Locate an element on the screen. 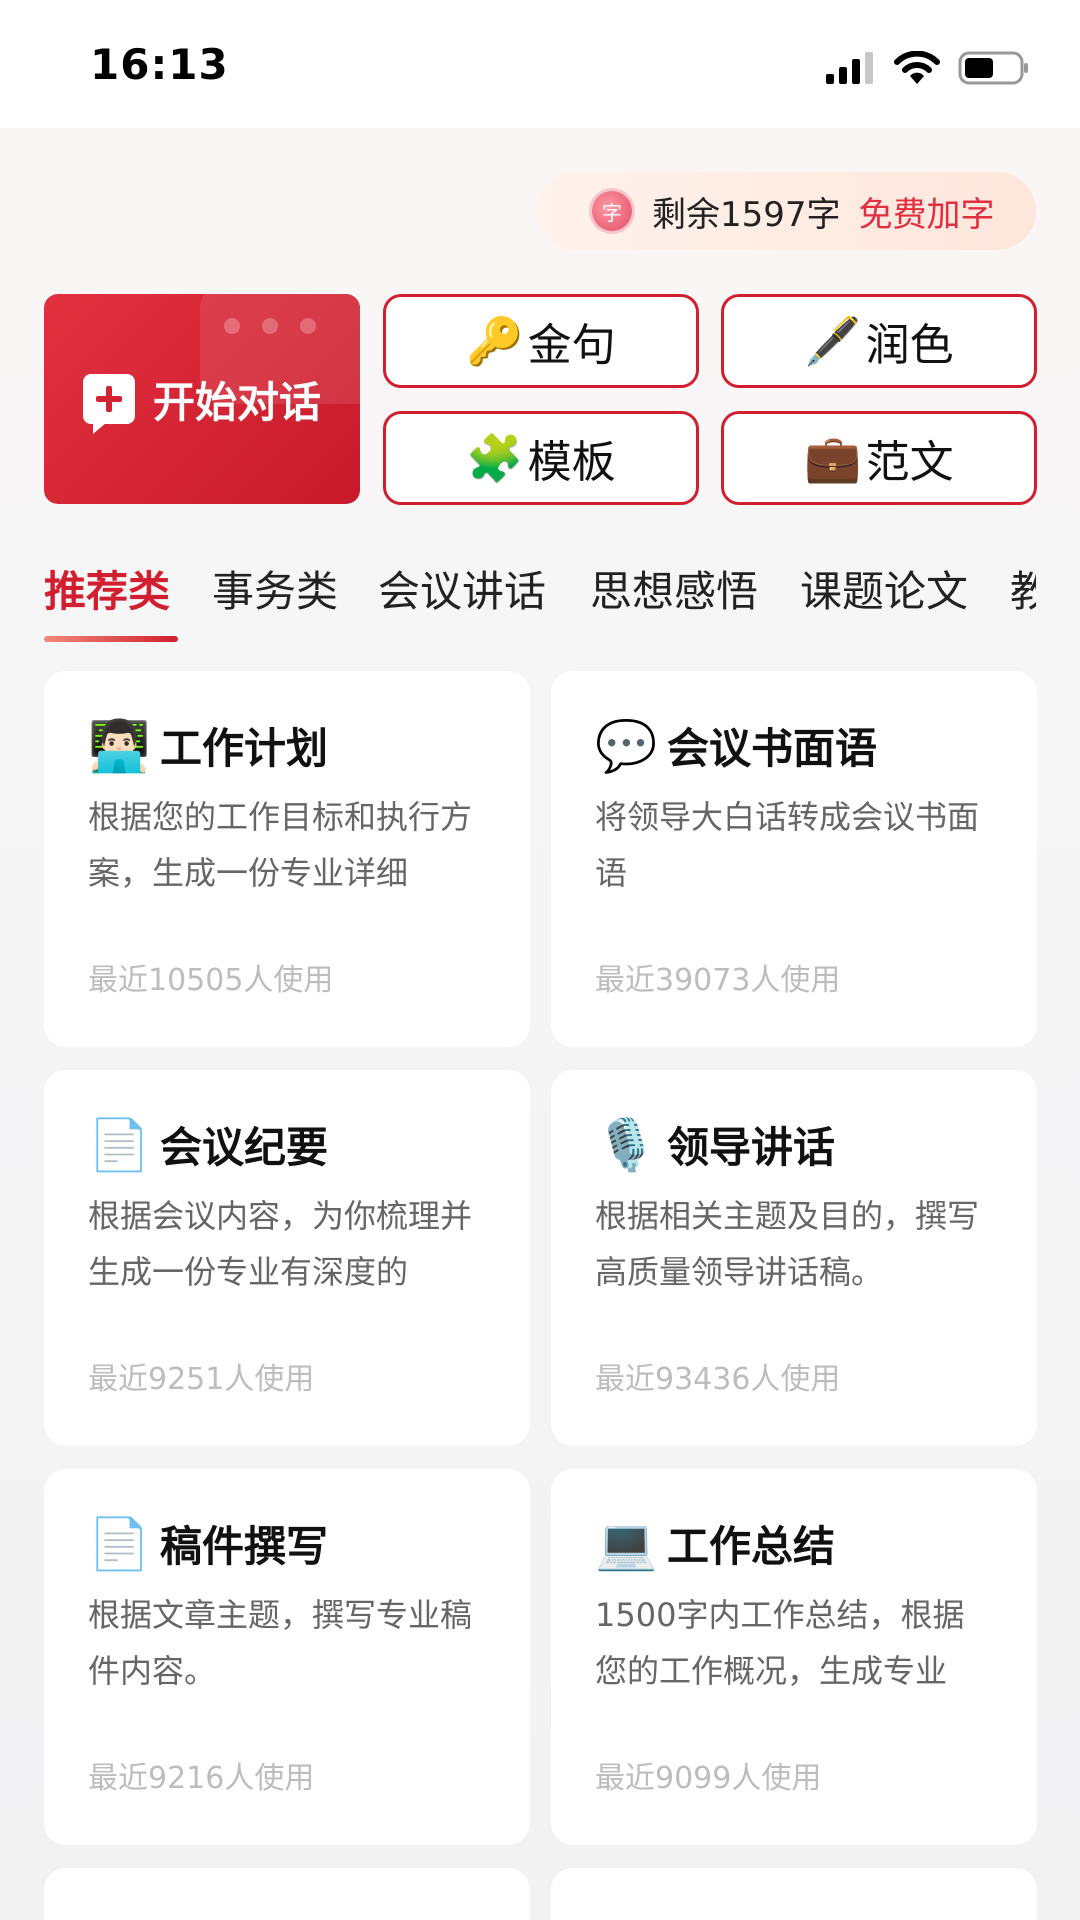  card-title: 稿件撰写 is located at coordinates (244, 1546).